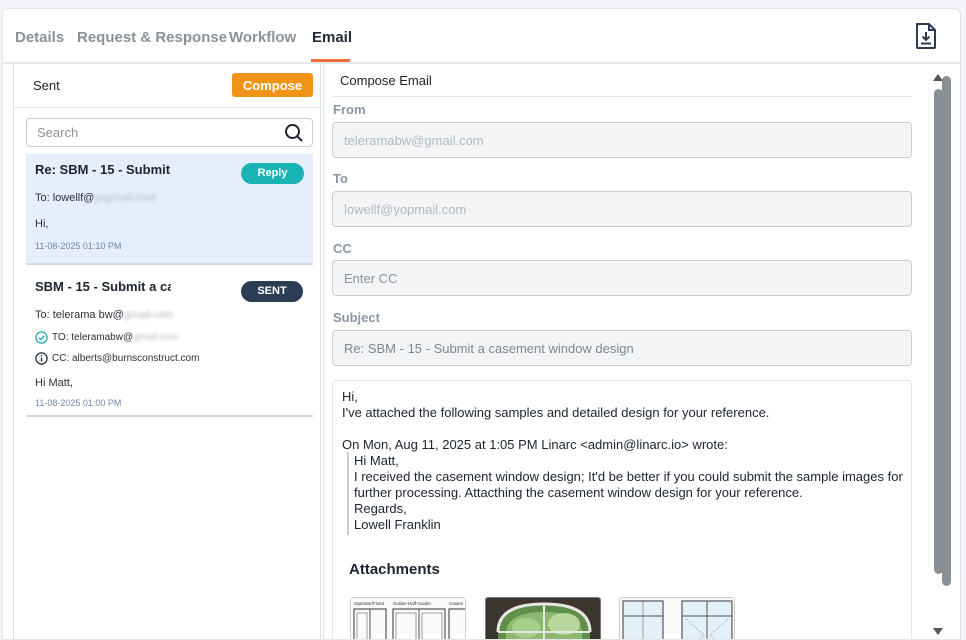 This screenshot has width=966, height=640. What do you see at coordinates (380, 508) in the screenshot?
I see `quote-line: Regards,` at bounding box center [380, 508].